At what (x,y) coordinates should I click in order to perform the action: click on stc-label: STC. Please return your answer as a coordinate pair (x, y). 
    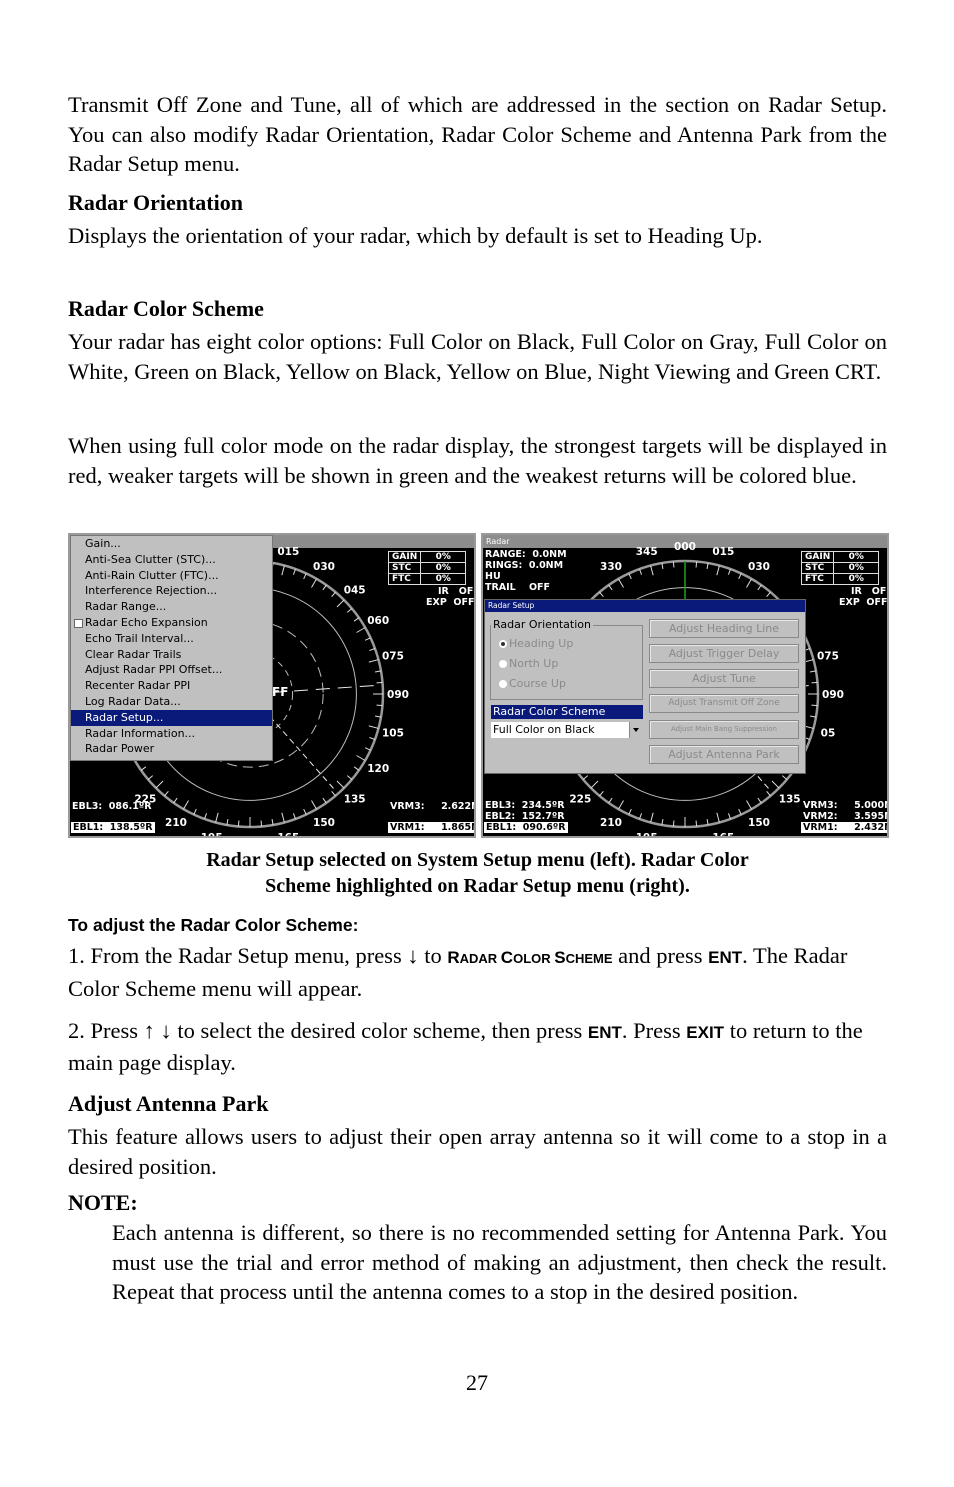
    Looking at the image, I should click on (817, 568).